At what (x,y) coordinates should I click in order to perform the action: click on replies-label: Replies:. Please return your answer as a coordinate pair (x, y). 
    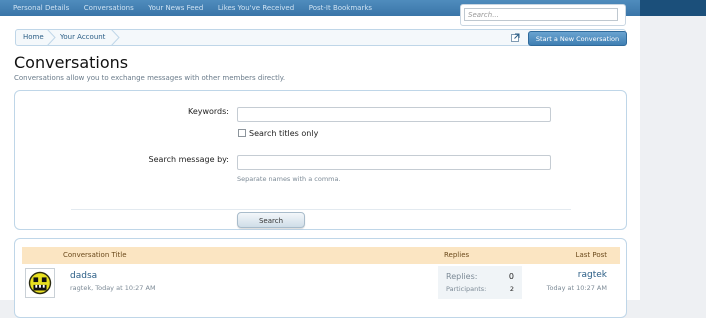
    Looking at the image, I should click on (462, 276).